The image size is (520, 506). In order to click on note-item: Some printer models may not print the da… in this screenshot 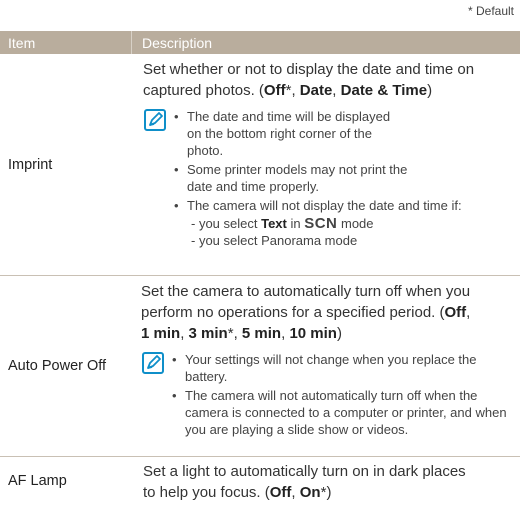, I will do `click(295, 178)`.